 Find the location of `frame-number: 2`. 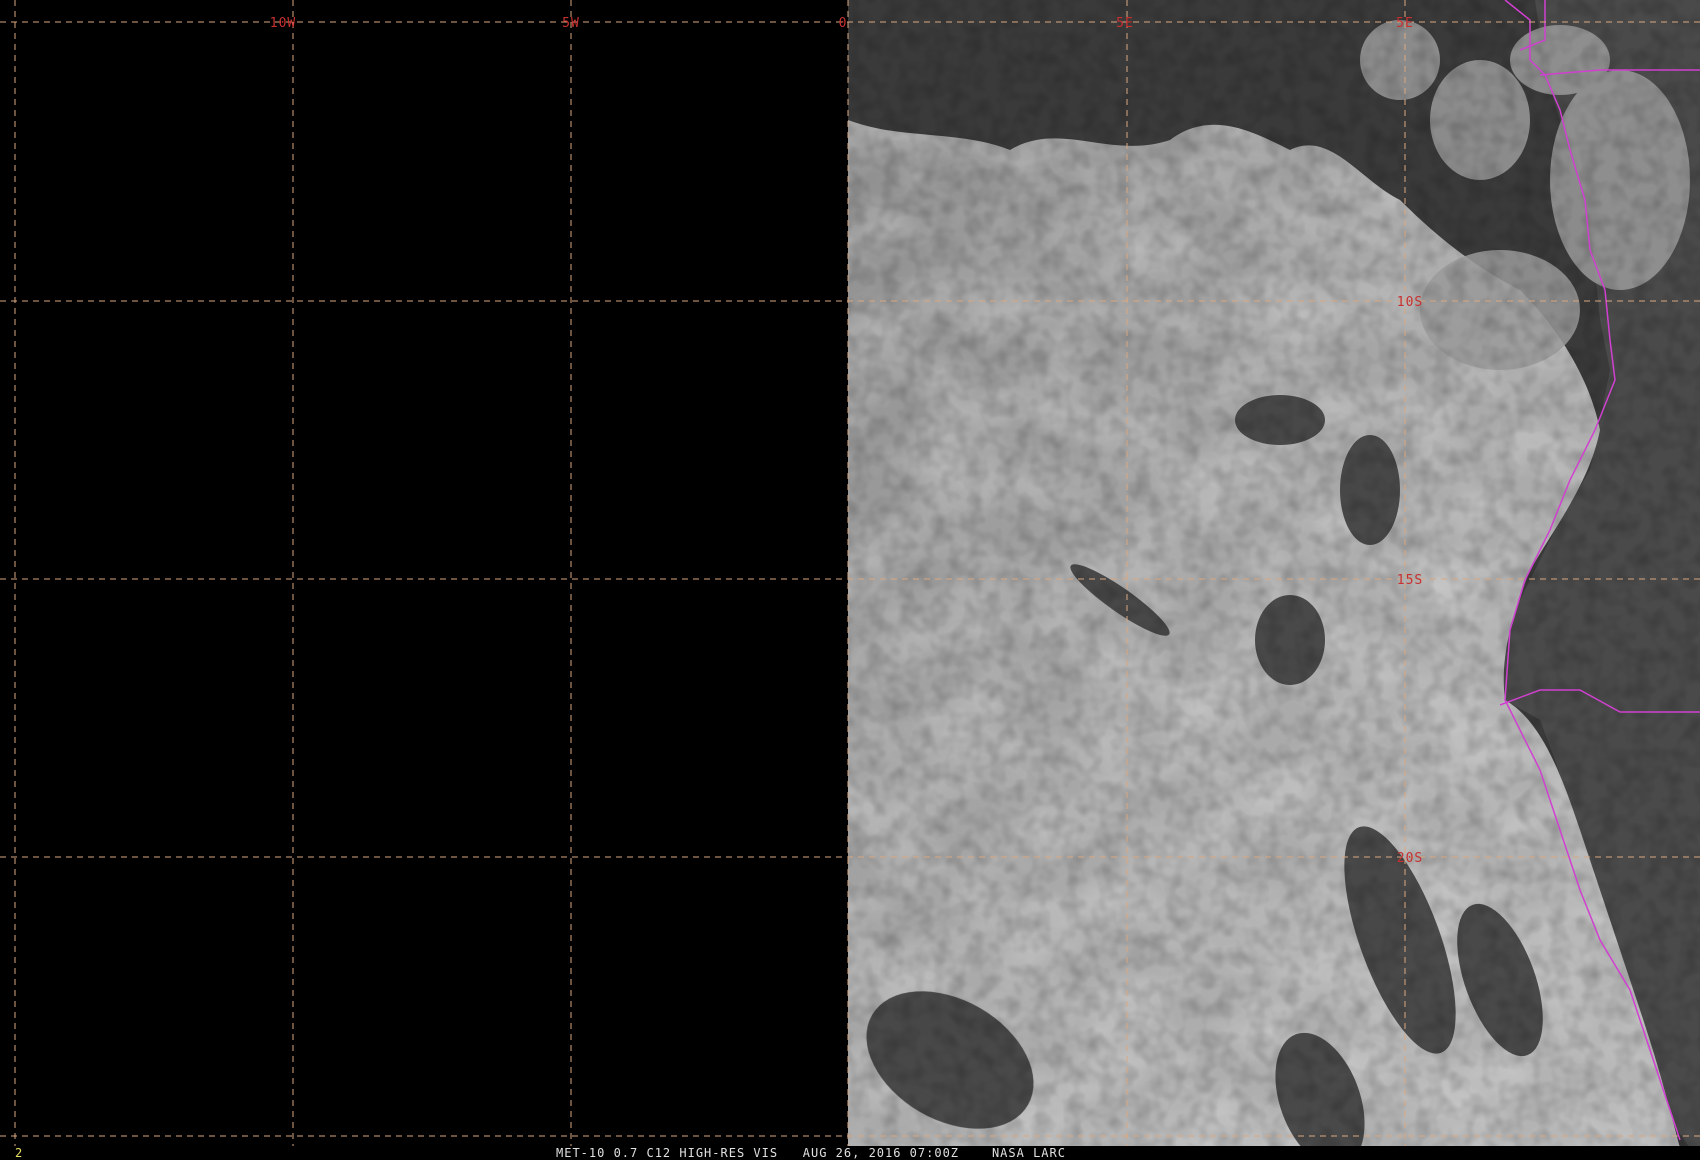

frame-number: 2 is located at coordinates (19, 1153).